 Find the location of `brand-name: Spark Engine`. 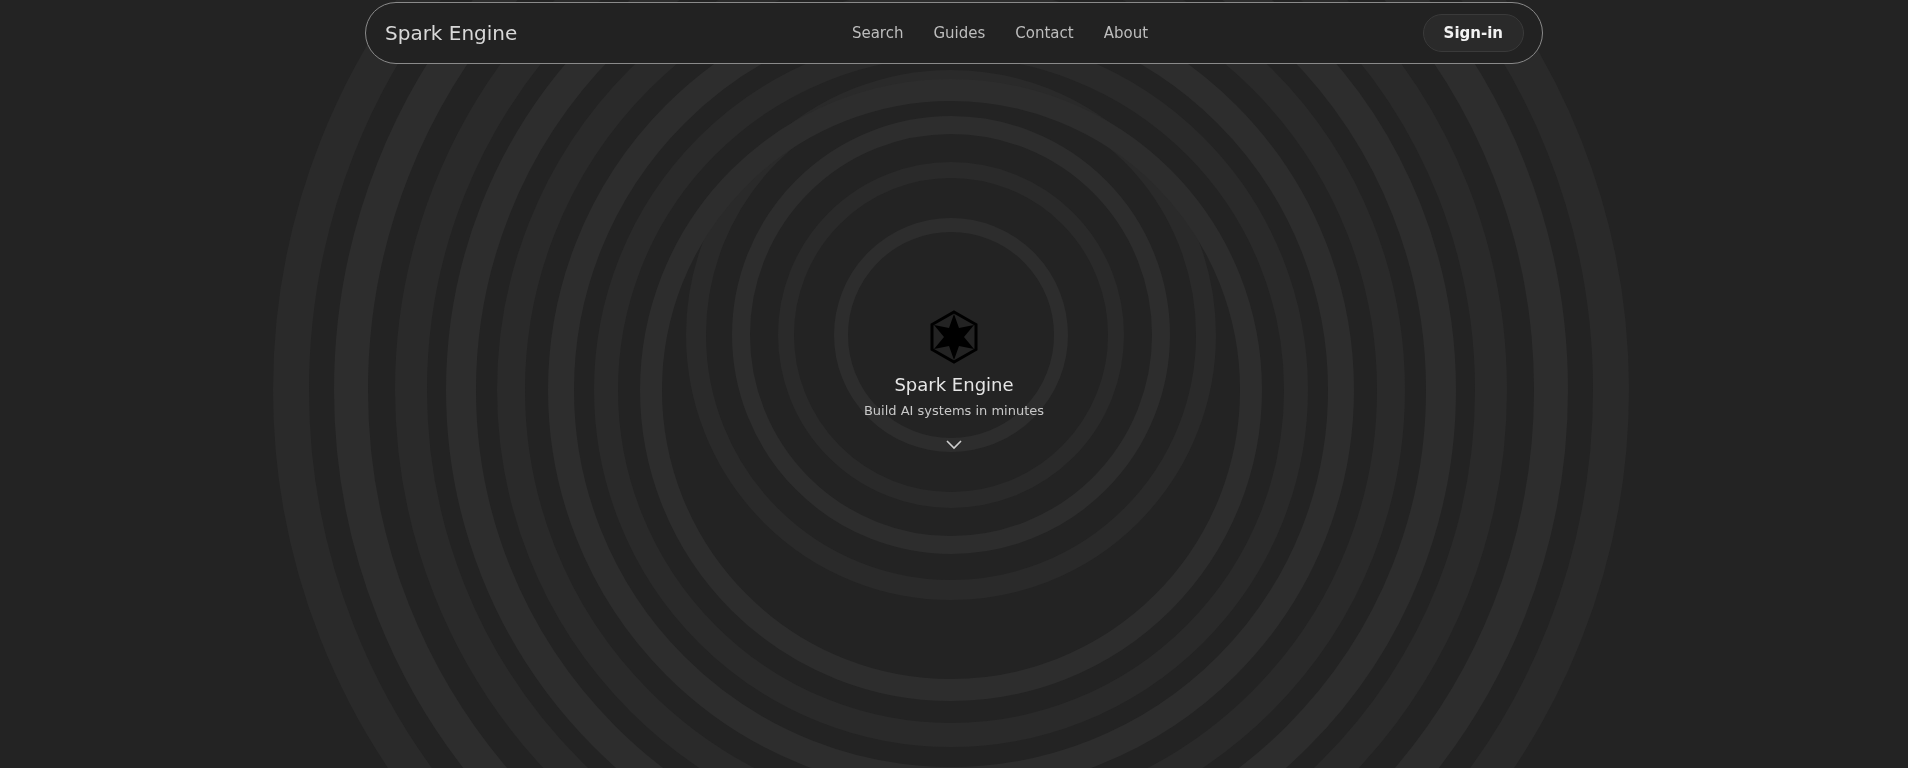

brand-name: Spark Engine is located at coordinates (451, 33).